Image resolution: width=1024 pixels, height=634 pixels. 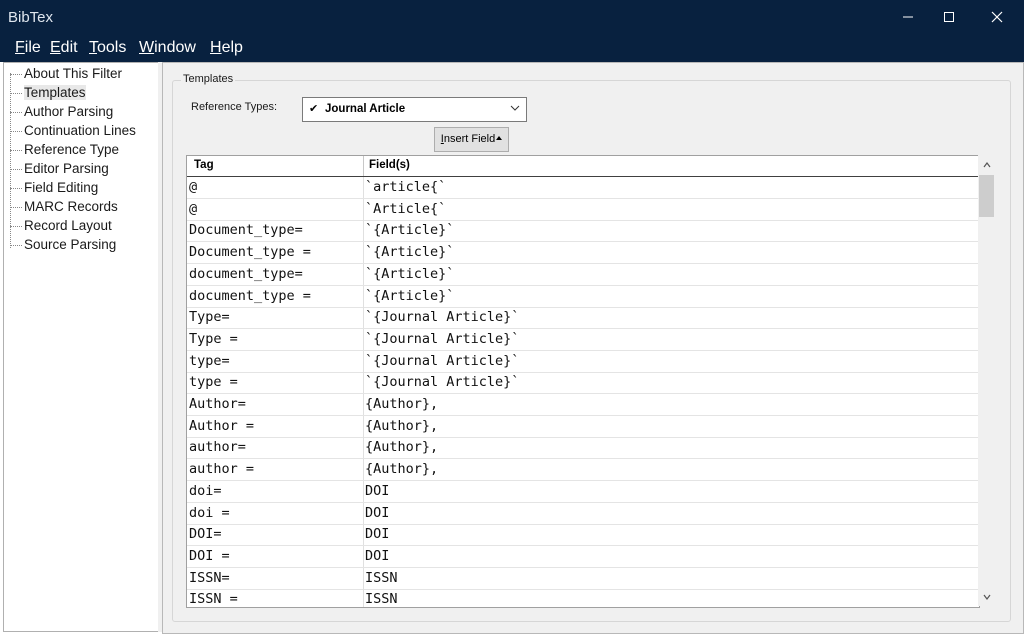 What do you see at coordinates (583, 556) in the screenshot?
I see `table-row: DOI = DOI` at bounding box center [583, 556].